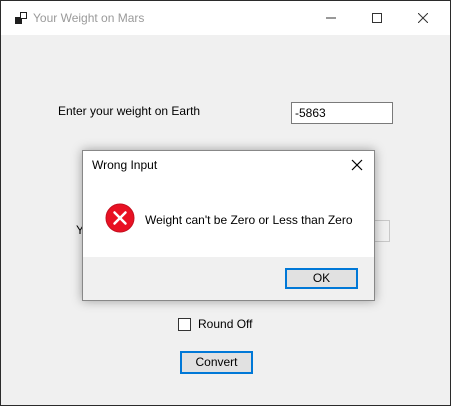  What do you see at coordinates (249, 220) in the screenshot?
I see `dialog-message: Weight can't be Zero or Less than Zero` at bounding box center [249, 220].